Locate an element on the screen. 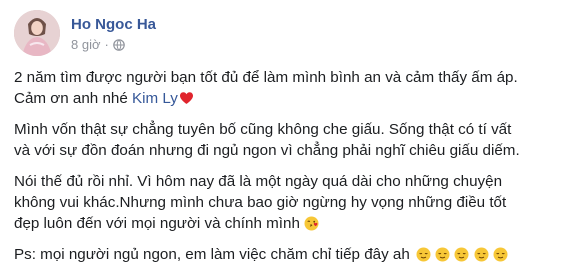 This screenshot has width=580, height=267. thanks-text: Cảm ơn anh nhé is located at coordinates (73, 98).